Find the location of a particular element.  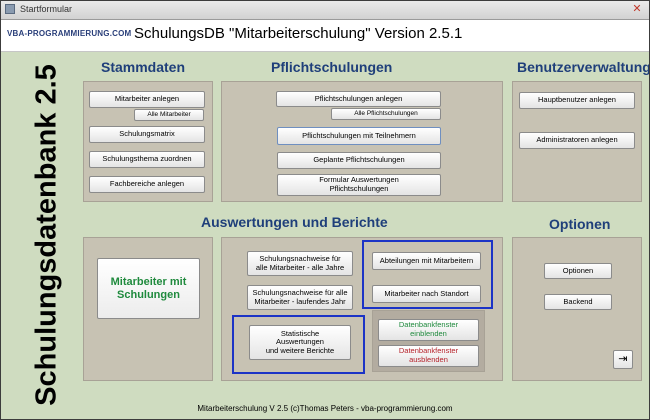

form-icon is located at coordinates (10, 9).